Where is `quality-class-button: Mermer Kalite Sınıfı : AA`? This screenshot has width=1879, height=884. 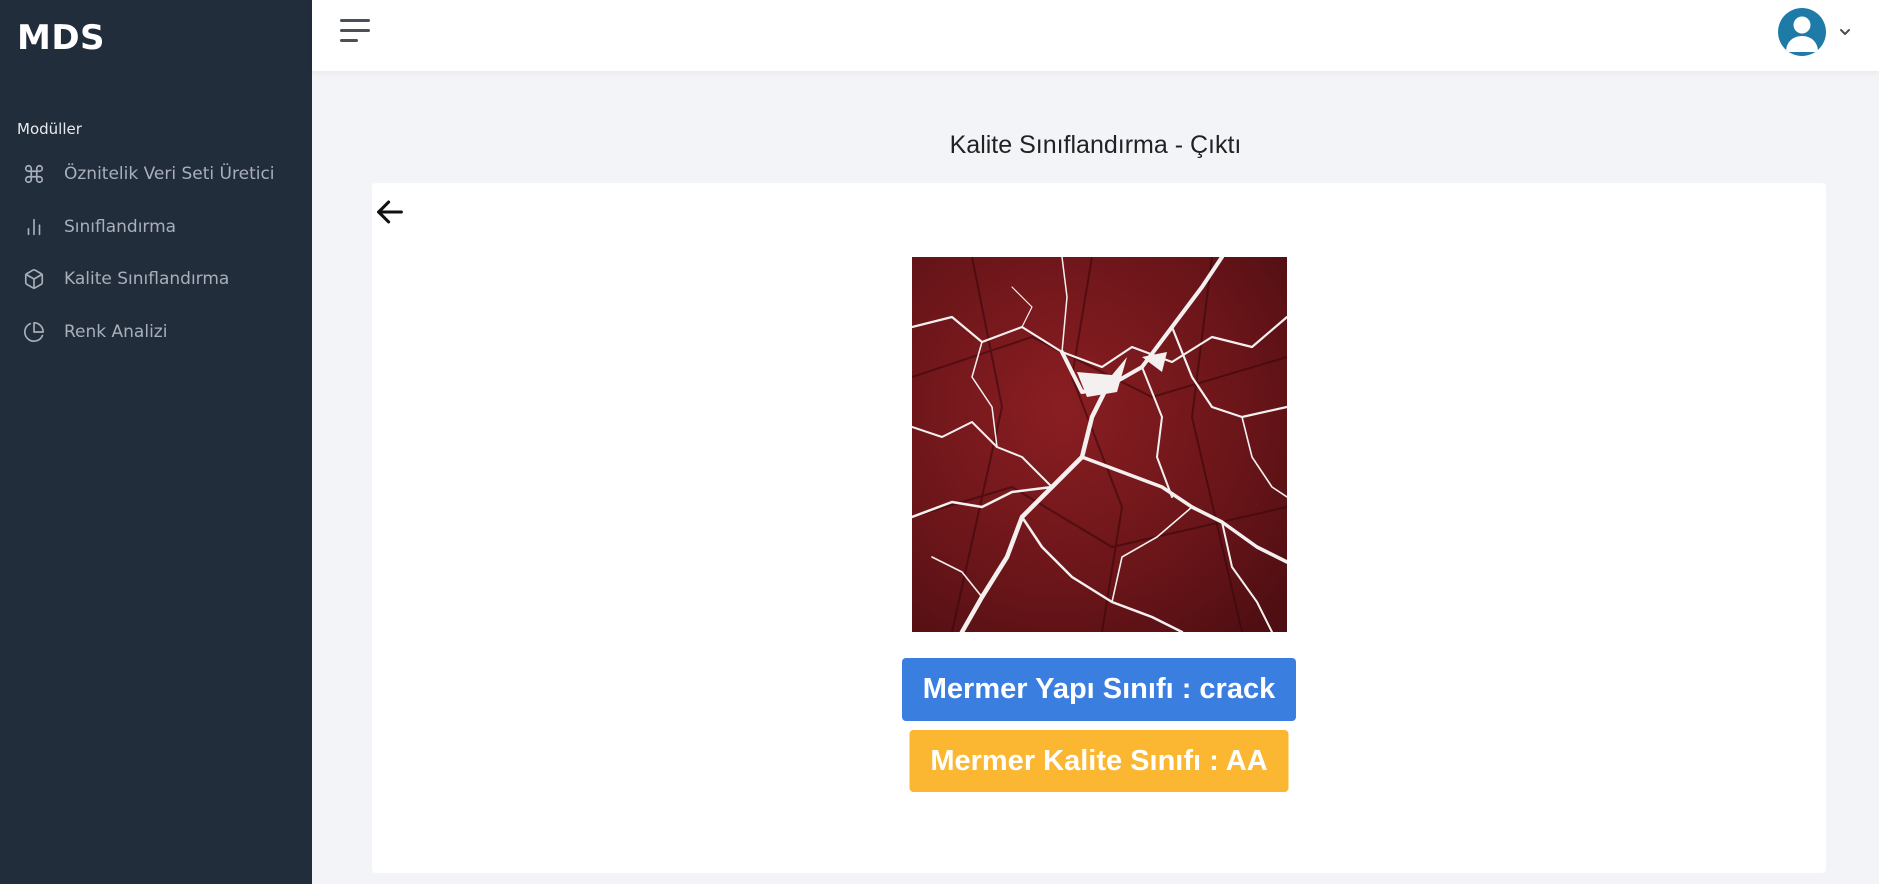
quality-class-button: Mermer Kalite Sınıfı : AA is located at coordinates (1099, 761).